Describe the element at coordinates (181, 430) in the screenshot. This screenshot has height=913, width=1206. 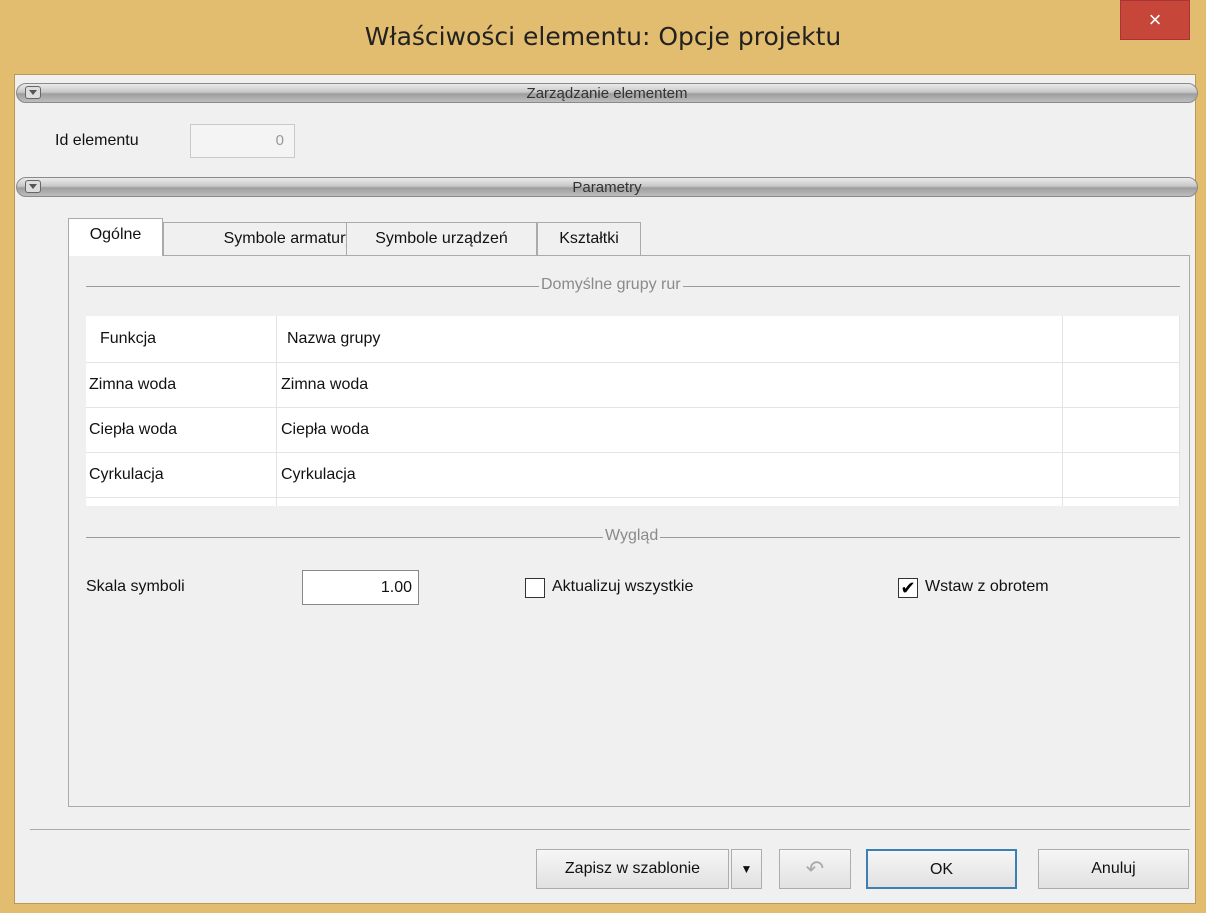
I see `cell-function: Ciepła woda` at that location.